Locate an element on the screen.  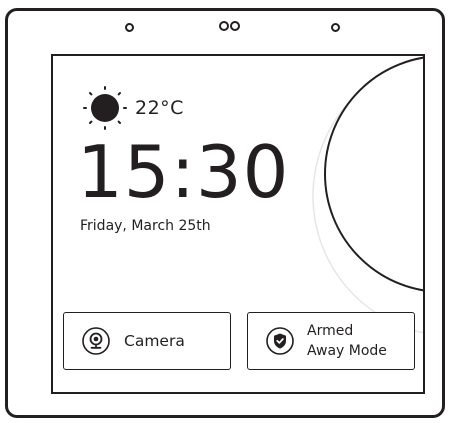
sensor-right is located at coordinates (335, 27).